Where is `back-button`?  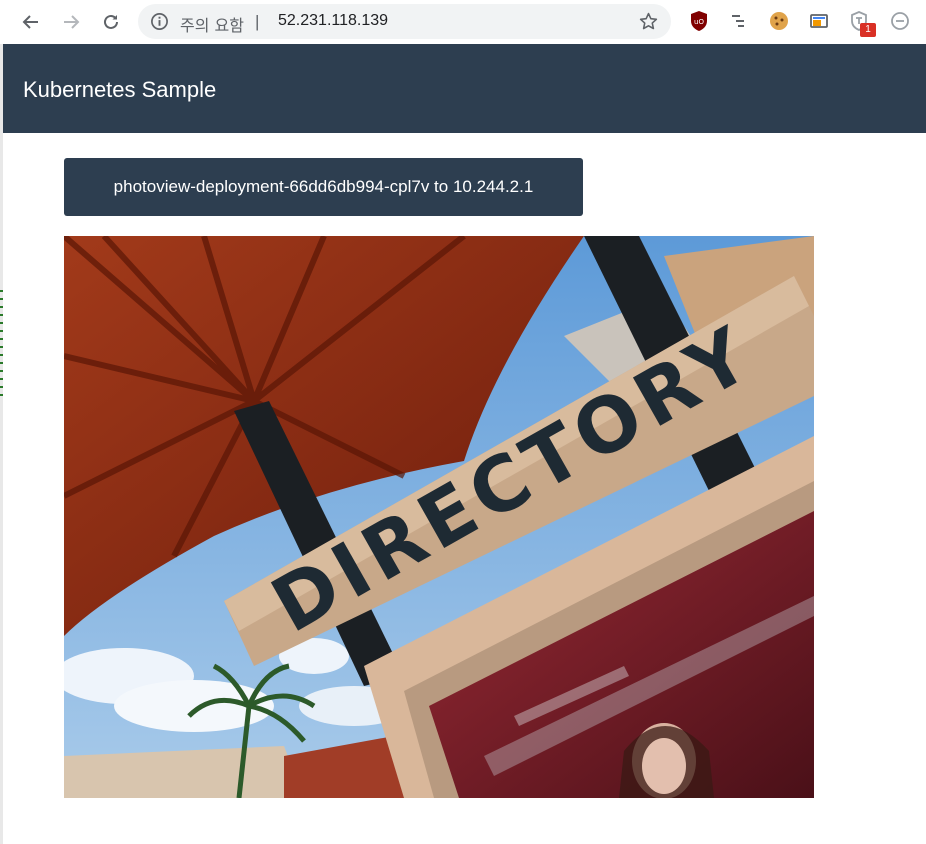
back-button is located at coordinates (31, 22).